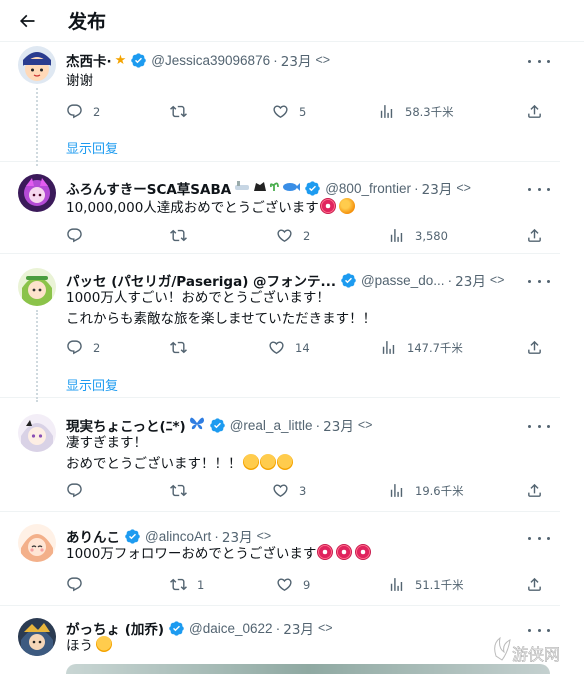  What do you see at coordinates (231, 628) in the screenshot?
I see `user-handle: @daice_0622` at bounding box center [231, 628].